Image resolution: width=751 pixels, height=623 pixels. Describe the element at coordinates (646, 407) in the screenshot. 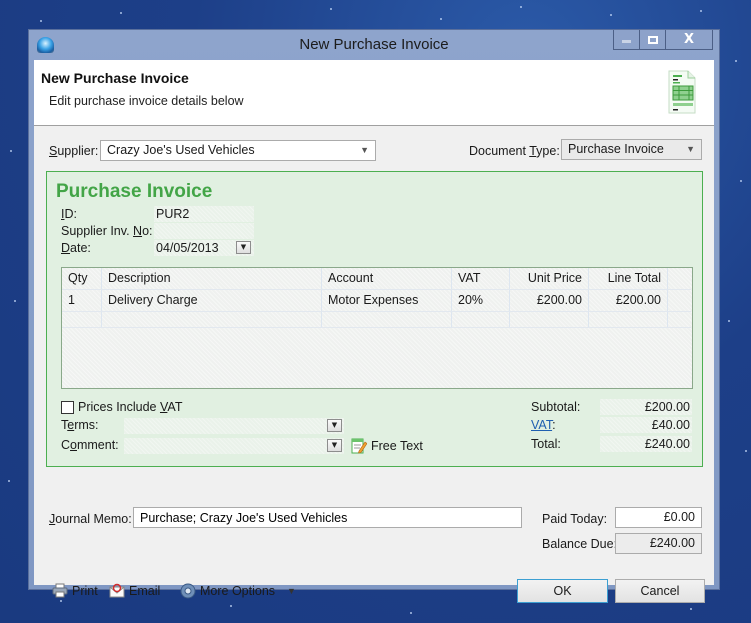

I see `subtotal-value: £200.00` at that location.